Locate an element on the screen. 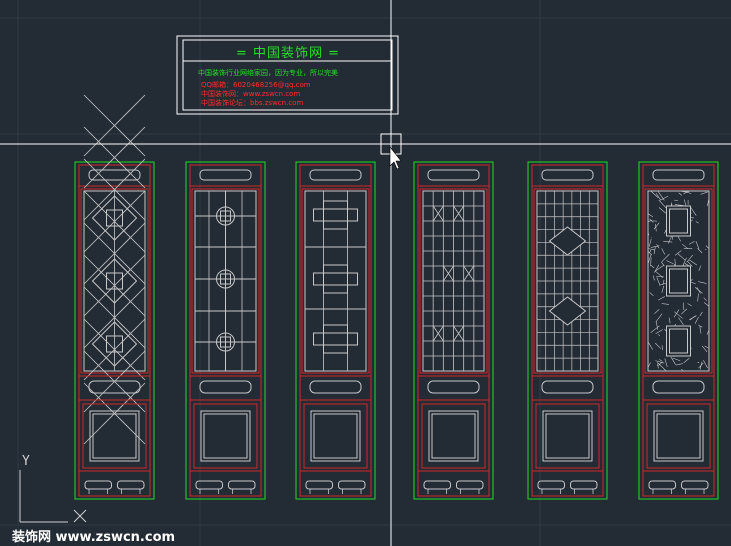 This screenshot has width=731, height=546. title-block-heading: = 中国装饰网 = is located at coordinates (288, 53).